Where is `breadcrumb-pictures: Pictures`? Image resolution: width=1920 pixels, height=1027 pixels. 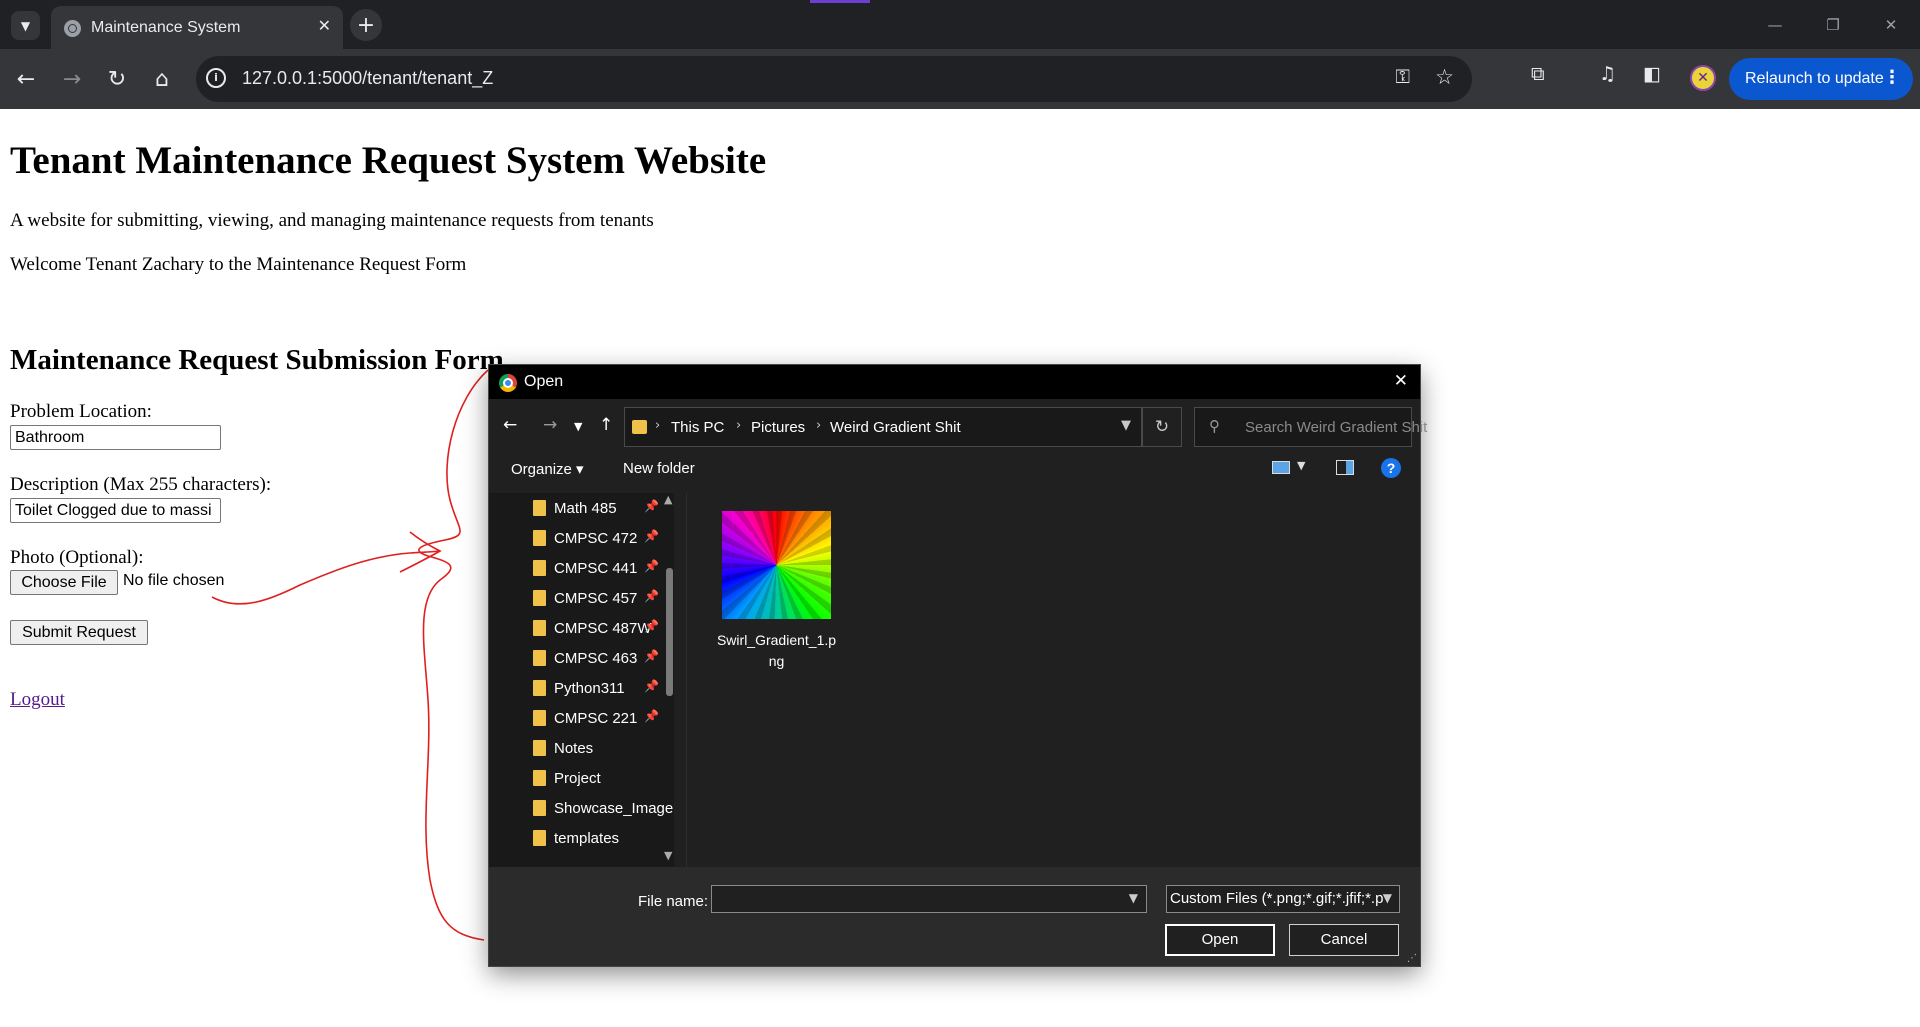 breadcrumb-pictures: Pictures is located at coordinates (778, 427).